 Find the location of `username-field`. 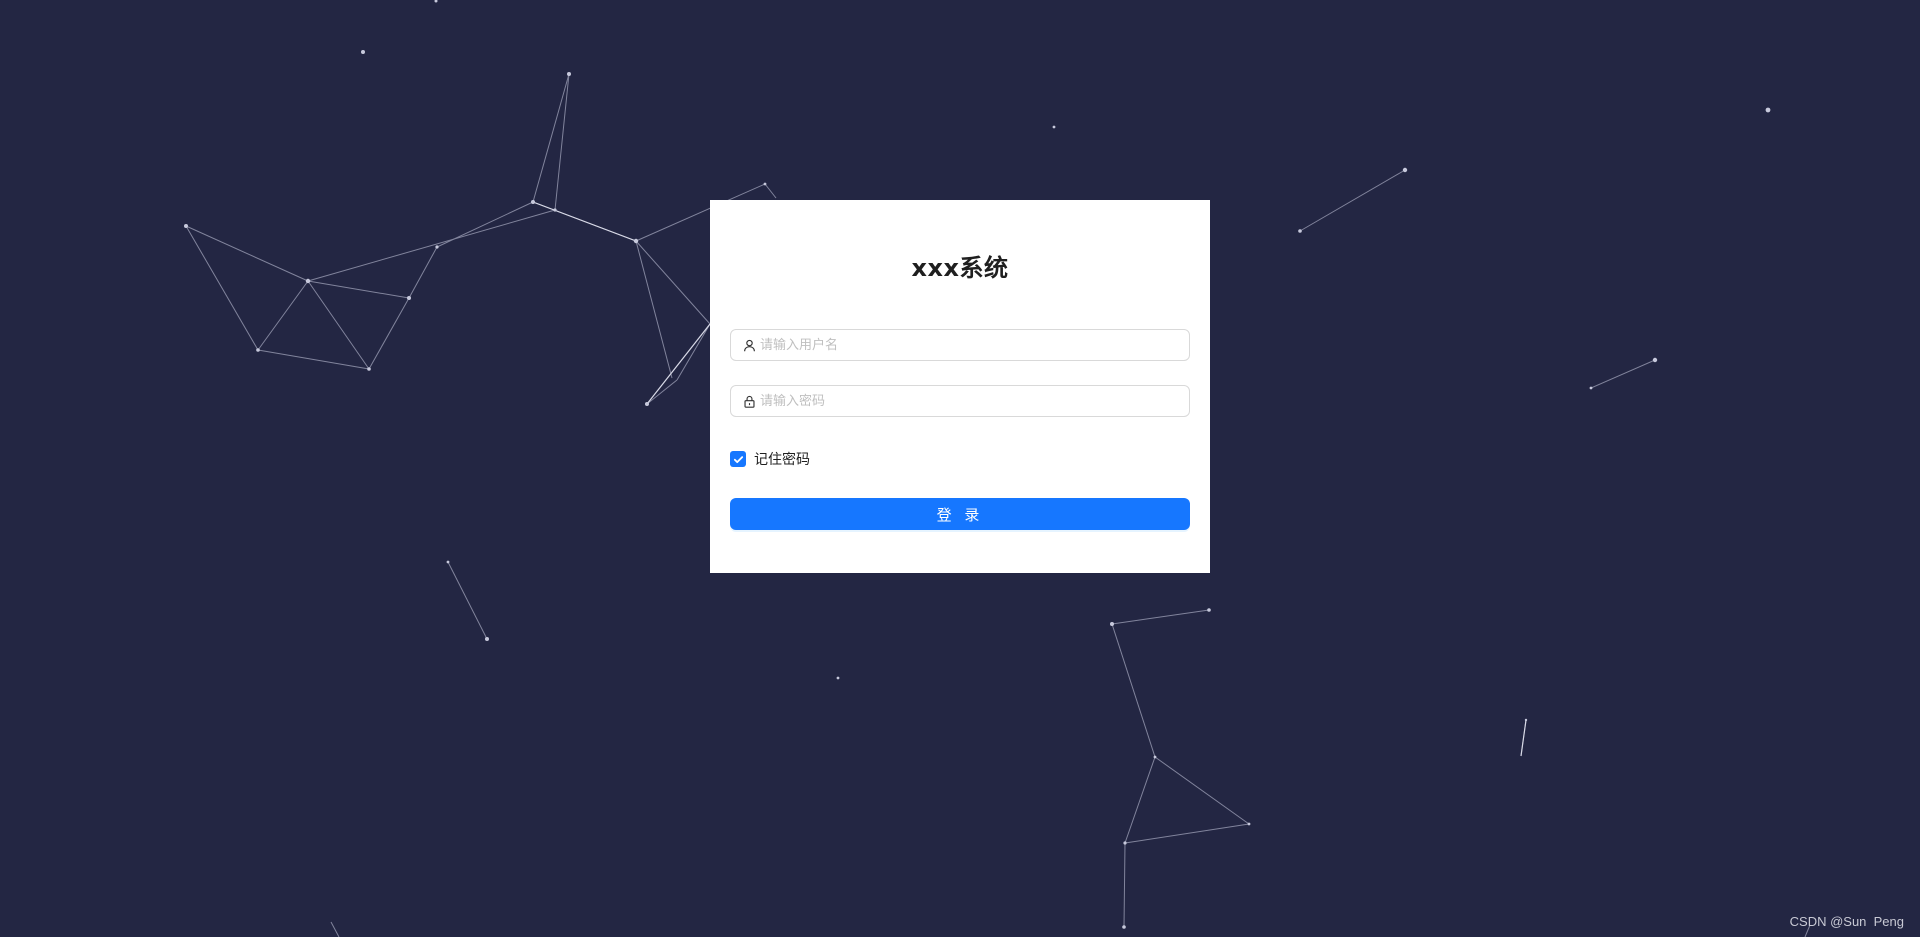

username-field is located at coordinates (960, 345).